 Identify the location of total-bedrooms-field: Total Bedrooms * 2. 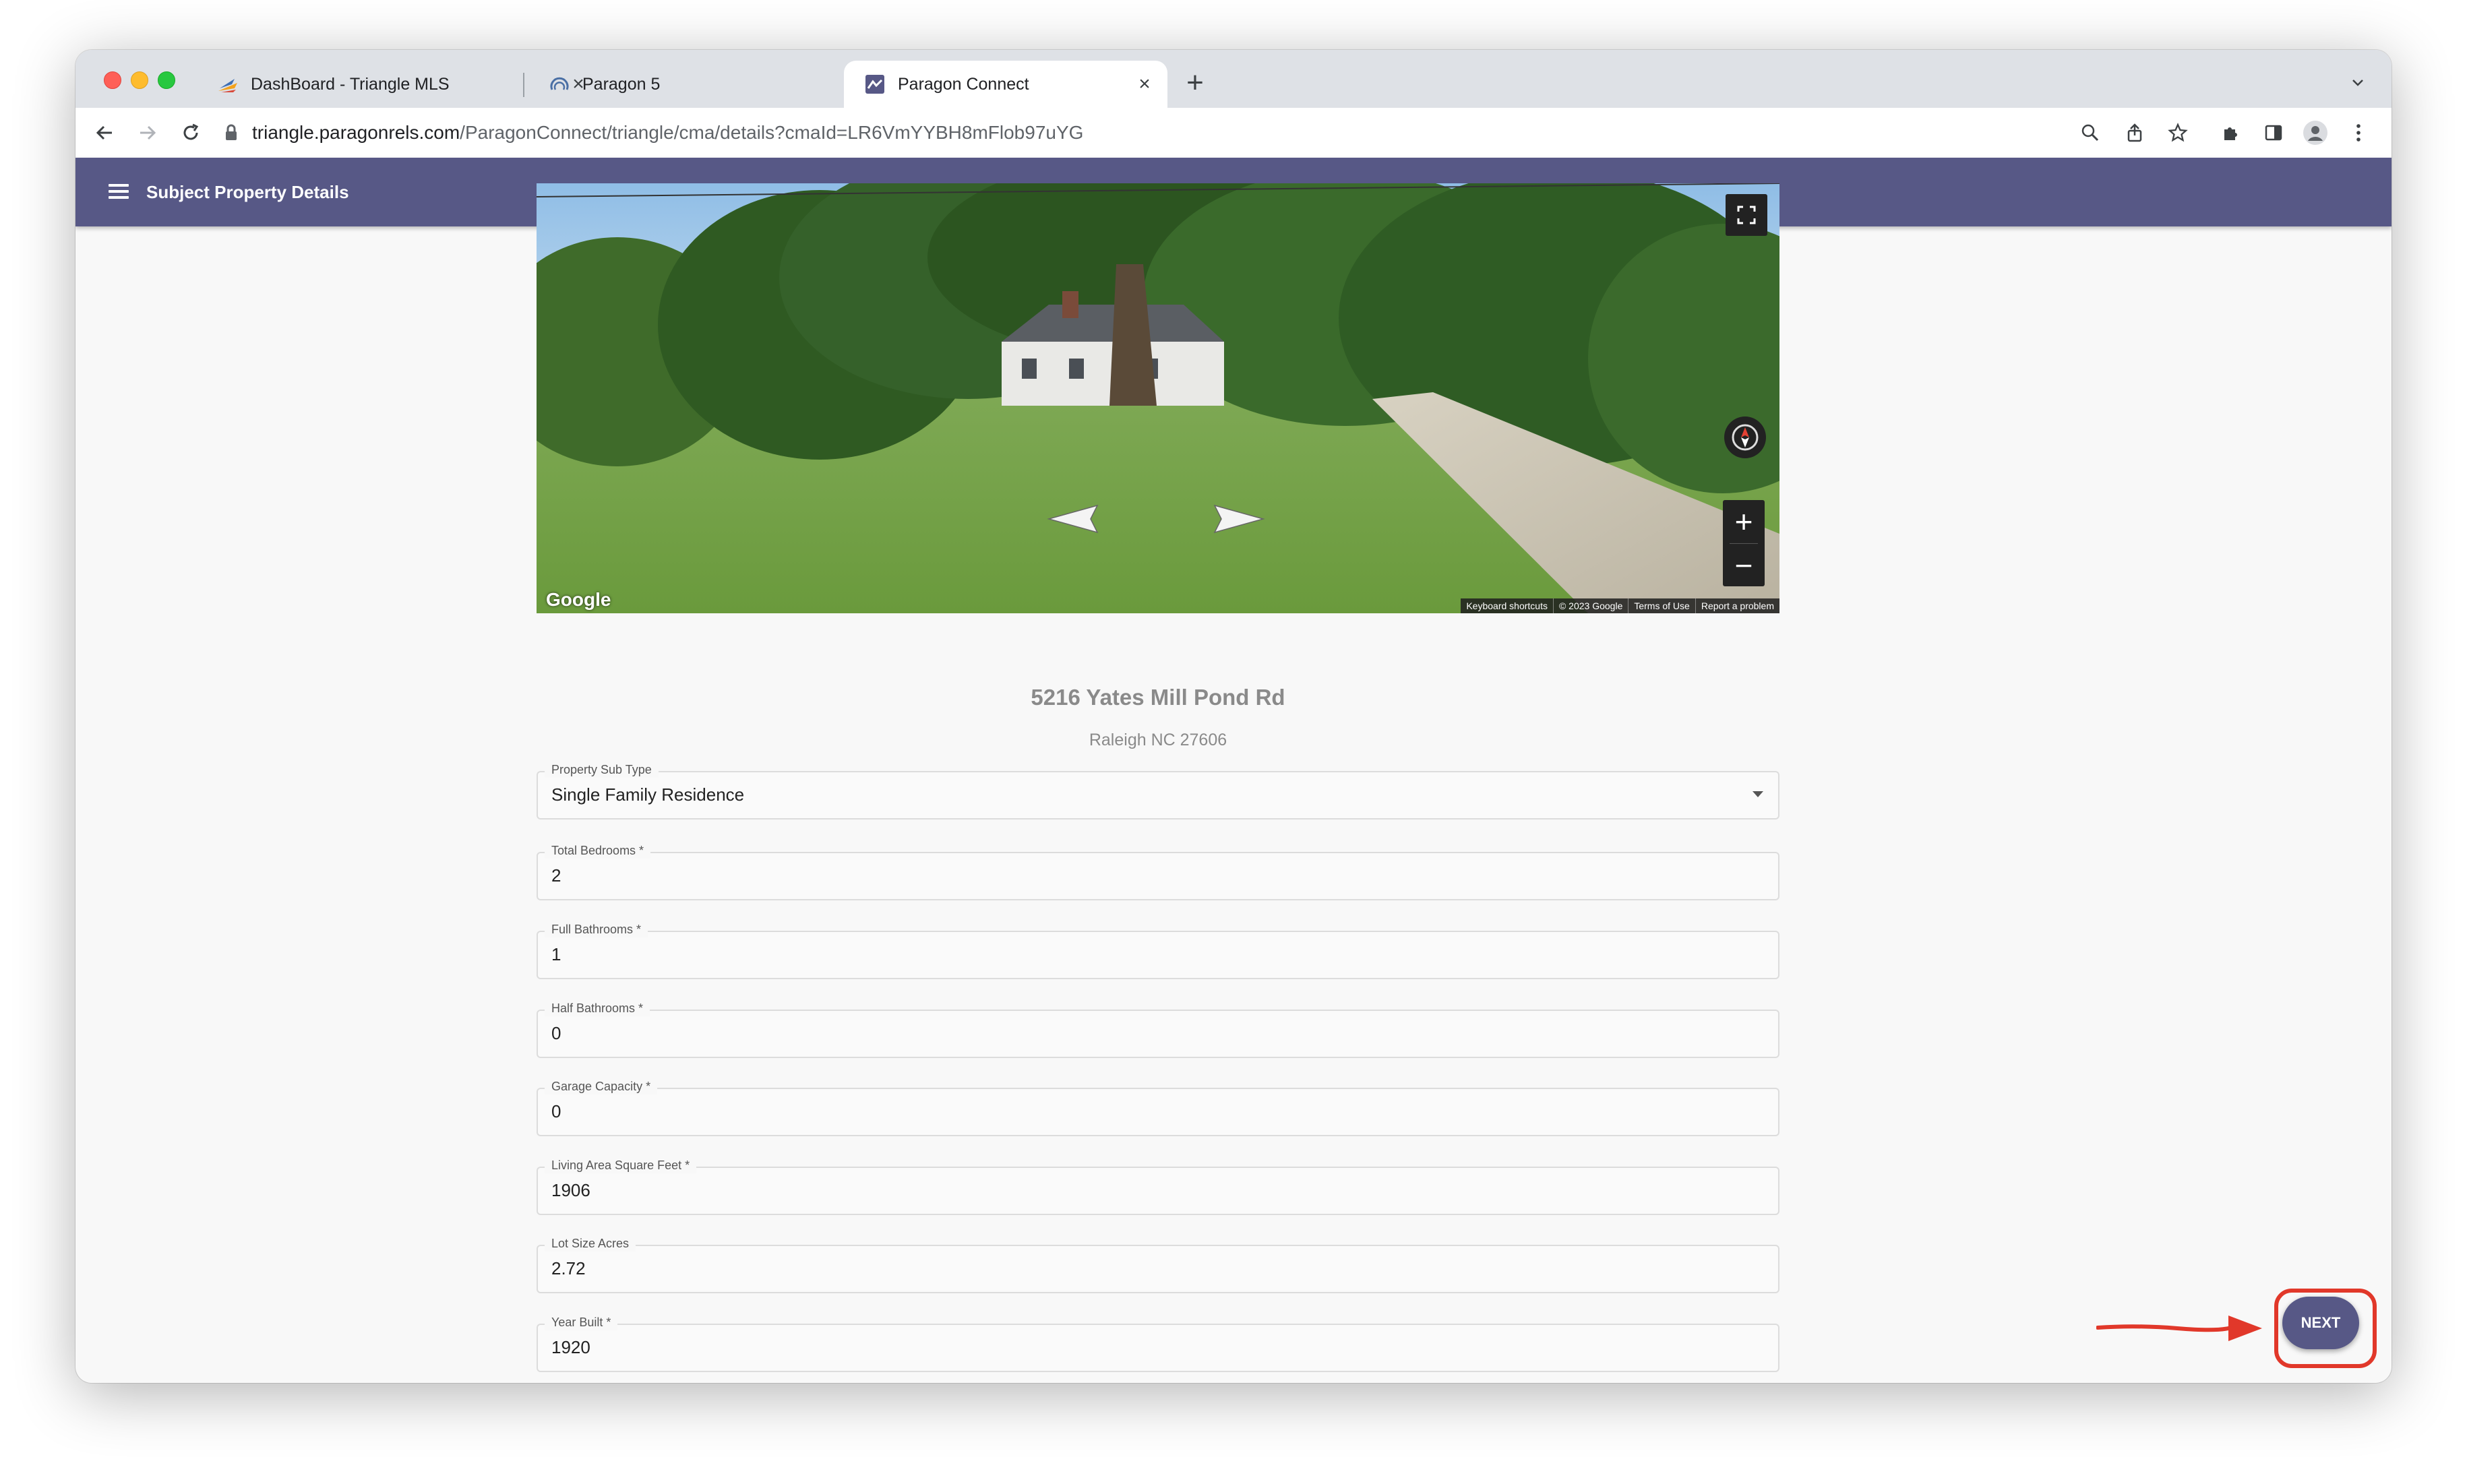
(1158, 871).